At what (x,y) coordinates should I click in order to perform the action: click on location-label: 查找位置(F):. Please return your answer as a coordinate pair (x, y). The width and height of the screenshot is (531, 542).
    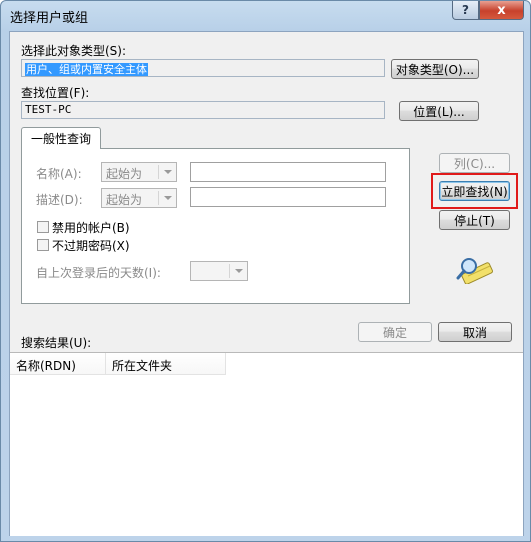
    Looking at the image, I should click on (55, 93).